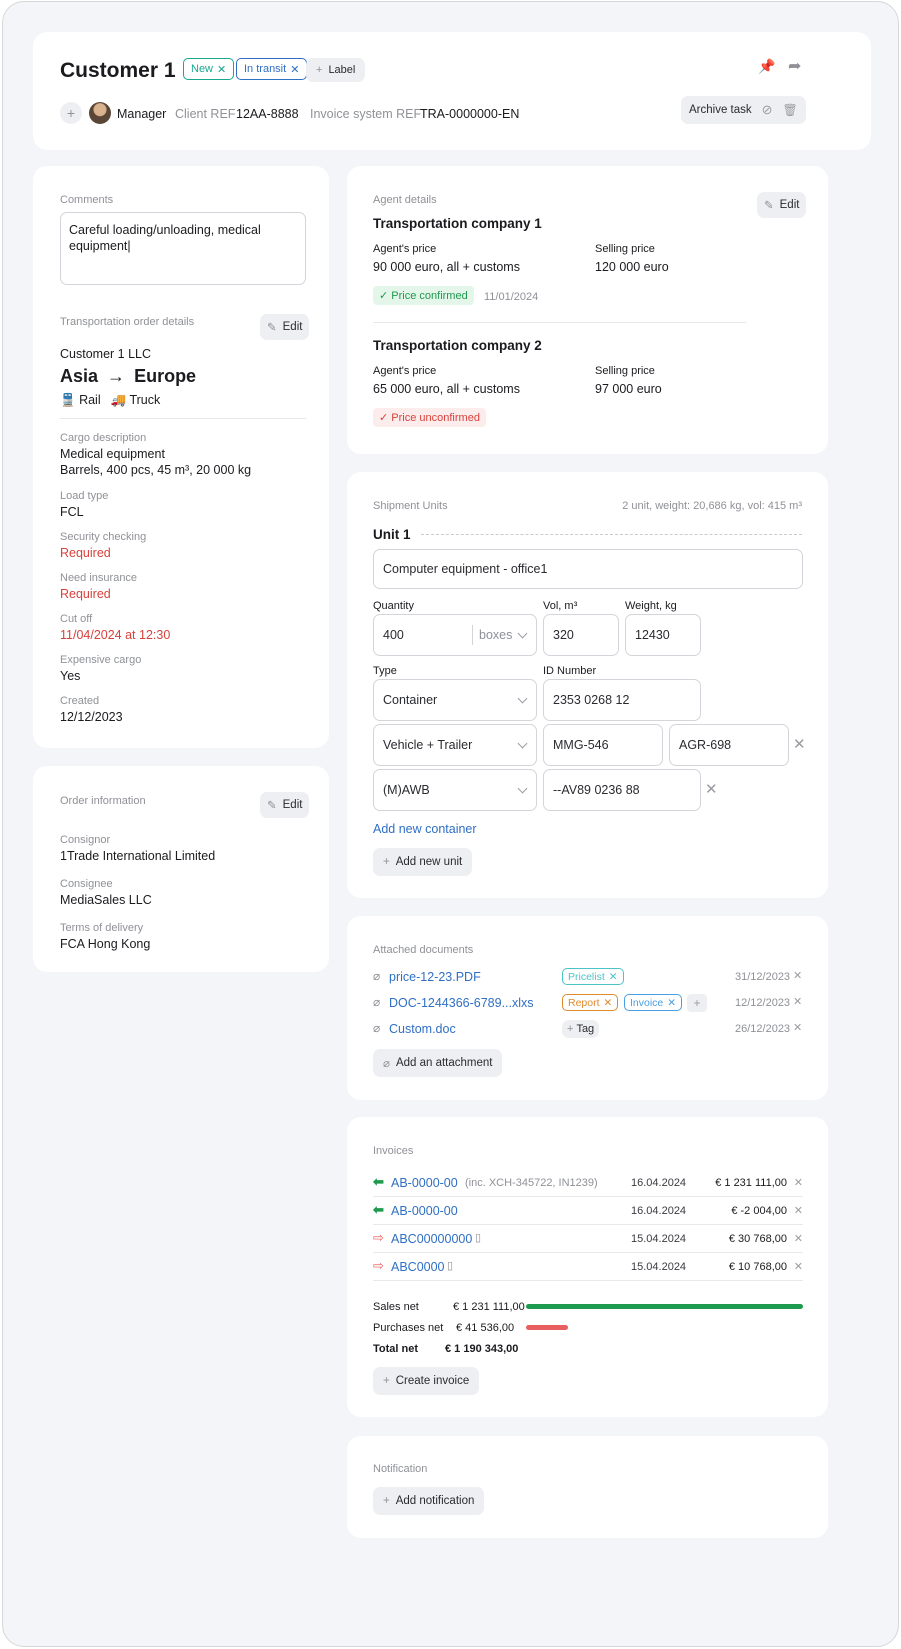 This screenshot has width=901, height=1649. Describe the element at coordinates (653, 1002) in the screenshot. I see `doc-tag-invoice: Invoice ✕` at that location.